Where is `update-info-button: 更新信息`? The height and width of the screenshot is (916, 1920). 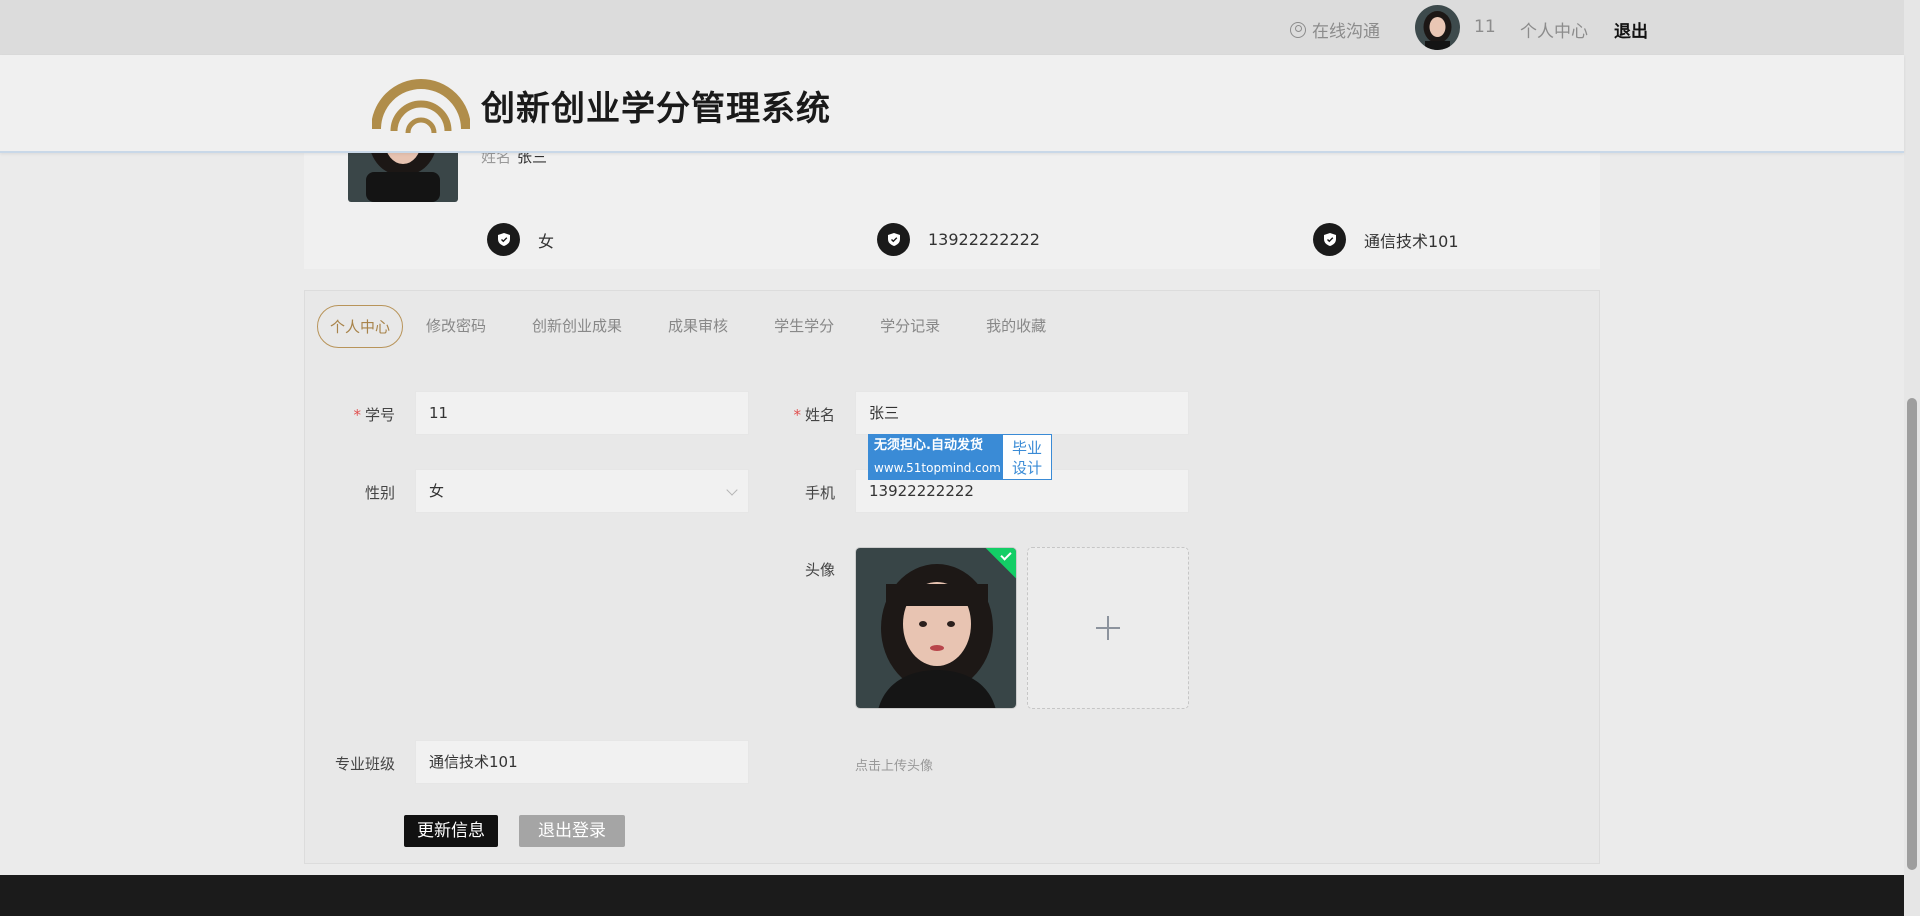 update-info-button: 更新信息 is located at coordinates (451, 831).